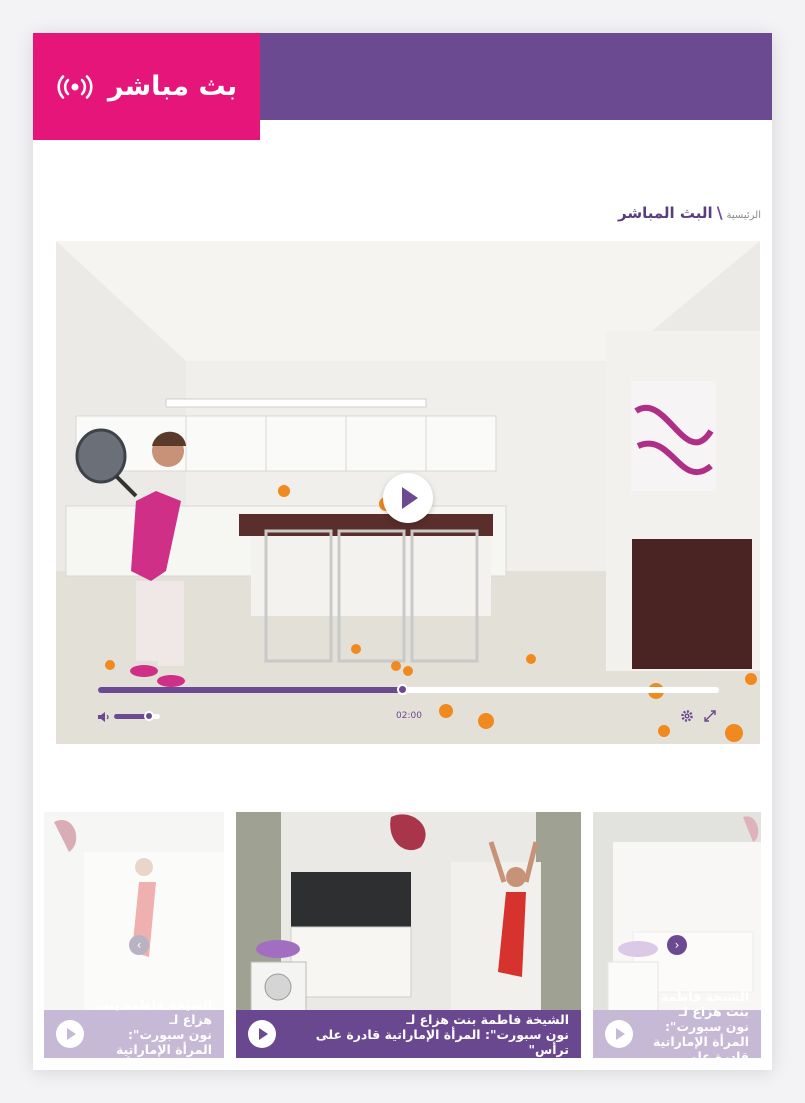 This screenshot has height=1103, width=805. What do you see at coordinates (104, 717) in the screenshot?
I see `volume-icon` at bounding box center [104, 717].